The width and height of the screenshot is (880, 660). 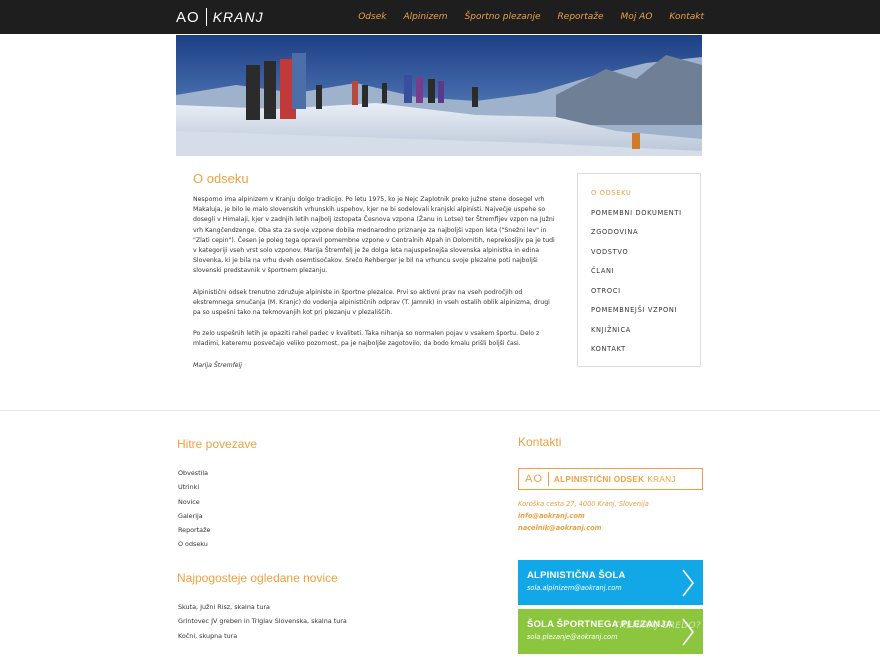 What do you see at coordinates (194, 502) in the screenshot?
I see `quick-link: Novice` at bounding box center [194, 502].